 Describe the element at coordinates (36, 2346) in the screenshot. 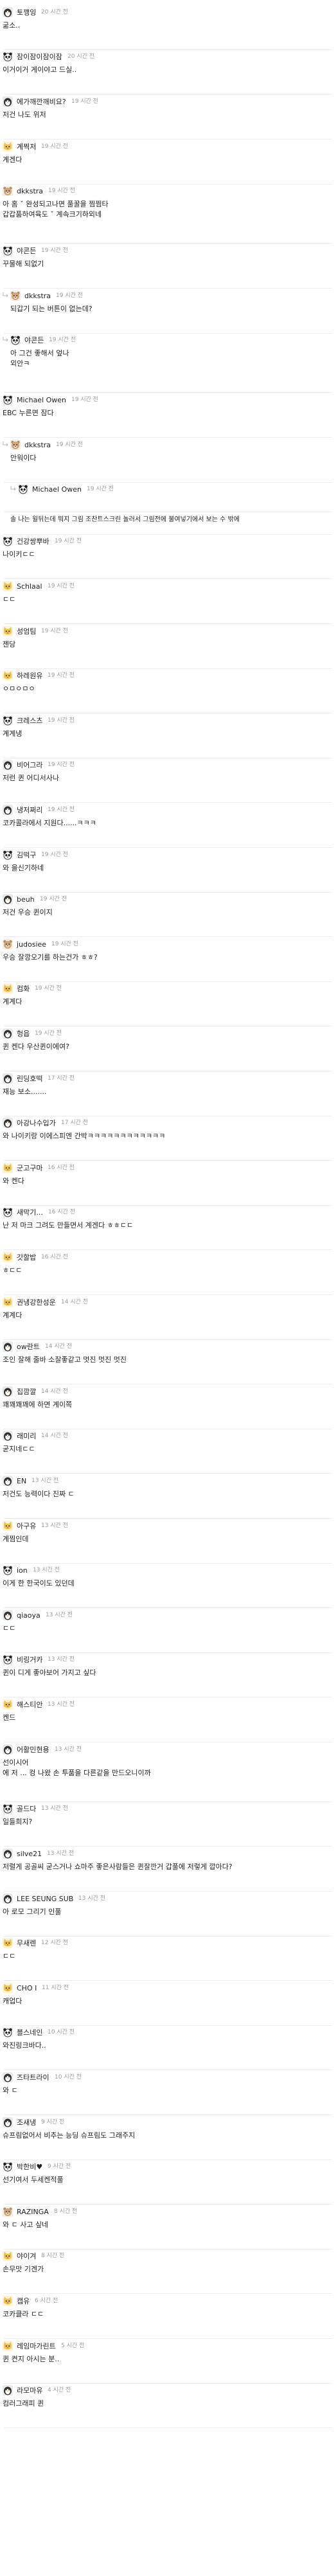

I see `comment-author: 레임마가린트` at that location.